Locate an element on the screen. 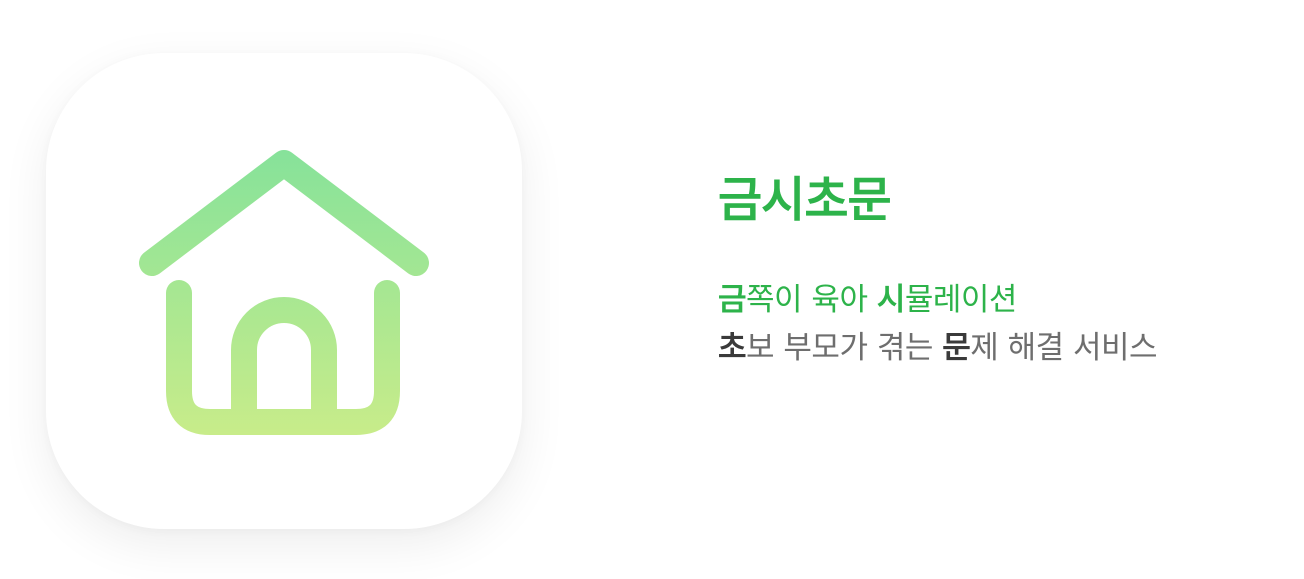 The height and width of the screenshot is (579, 1304). tagline-1-text-2: 뮬레이션 is located at coordinates (961, 300).